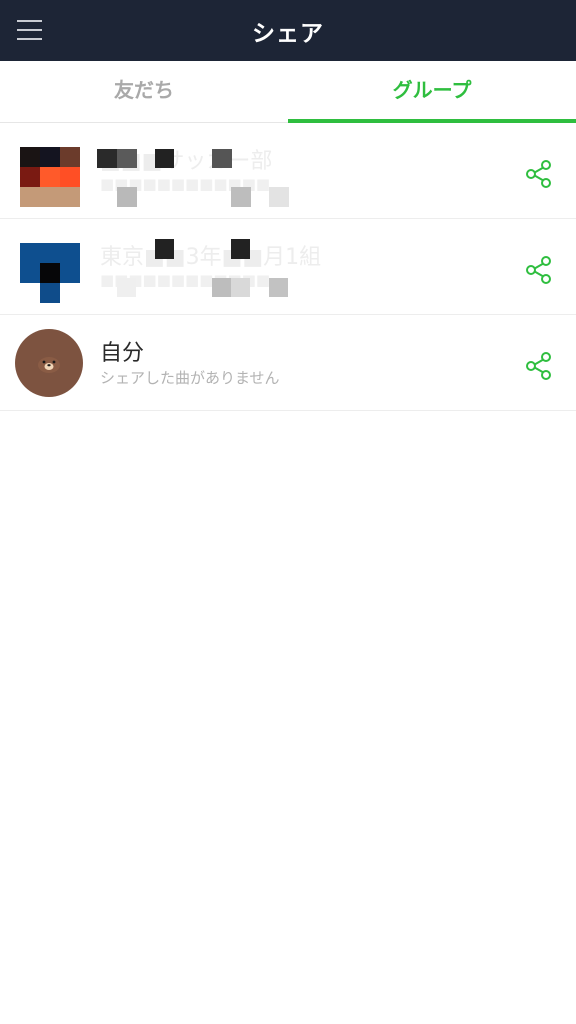 The height and width of the screenshot is (1024, 576). Describe the element at coordinates (190, 378) in the screenshot. I see `group-subtitle: シェアした曲がありません` at that location.